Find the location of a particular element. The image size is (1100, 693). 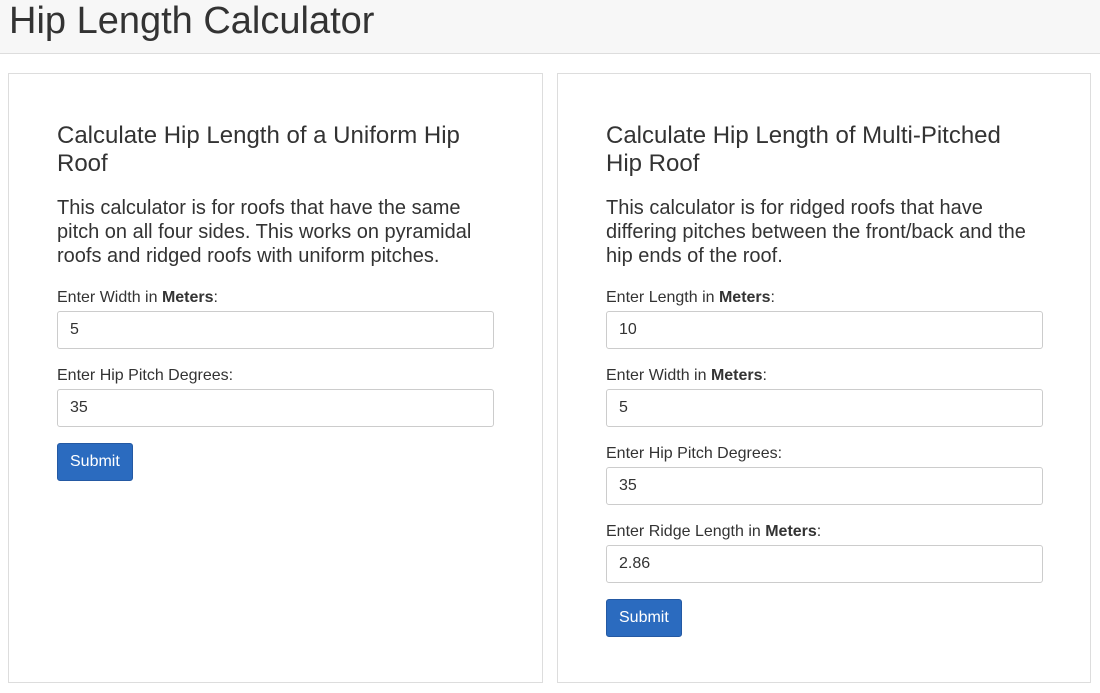

multi-length-label-suffix: : is located at coordinates (772, 297).